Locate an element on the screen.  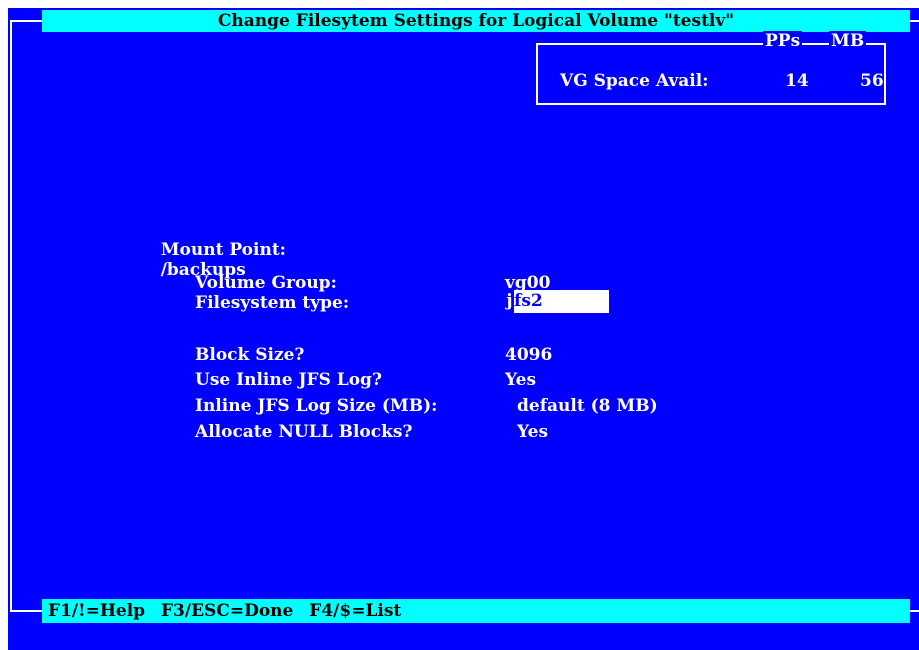
frame-top-left is located at coordinates (26, 21).